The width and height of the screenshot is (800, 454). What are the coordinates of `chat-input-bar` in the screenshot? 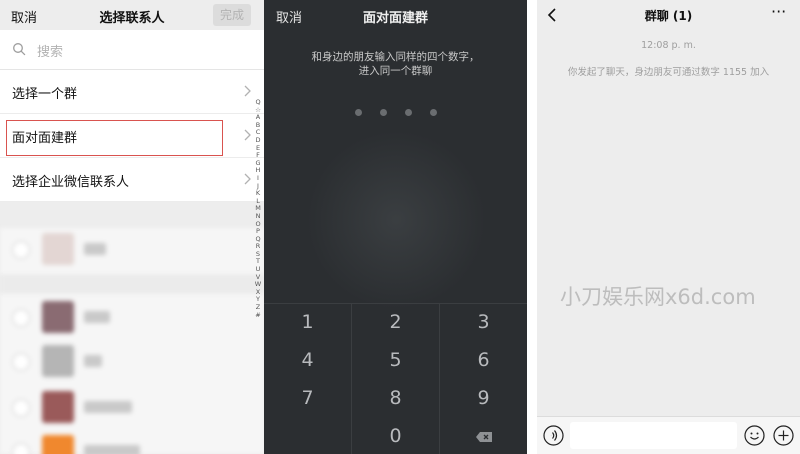 It's located at (668, 435).